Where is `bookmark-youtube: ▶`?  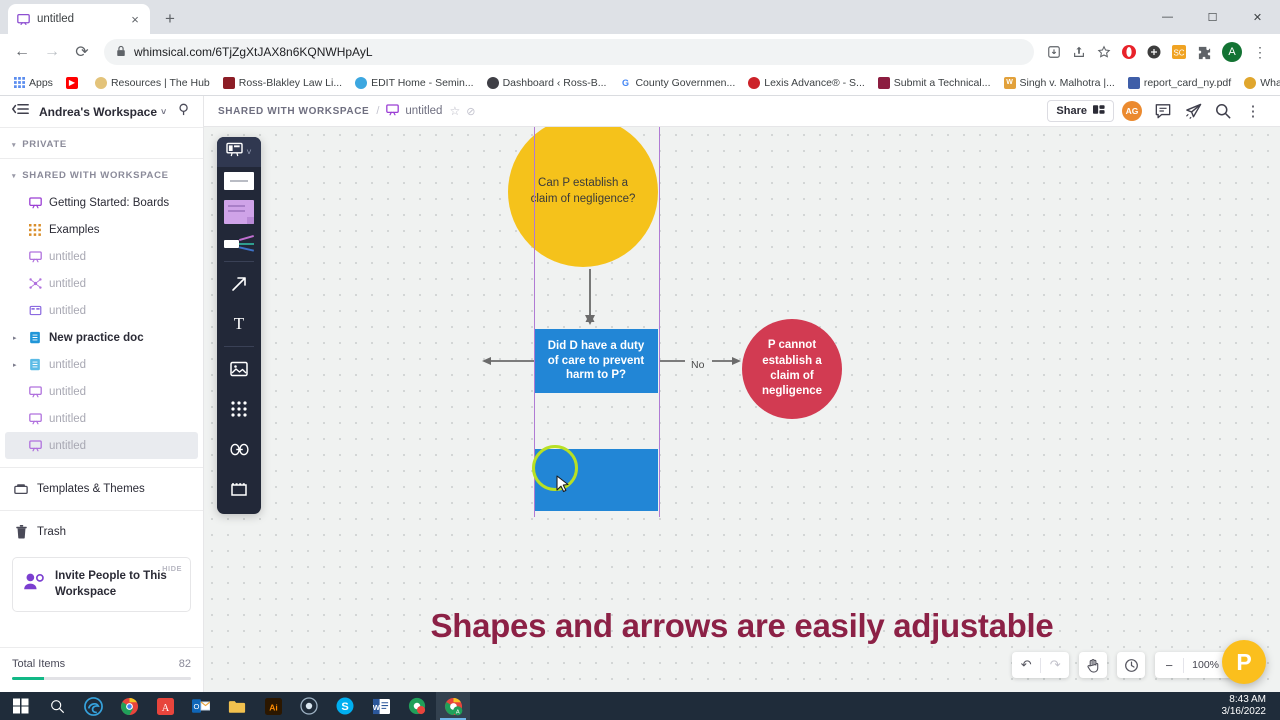
bookmark-youtube: ▶ is located at coordinates (74, 83).